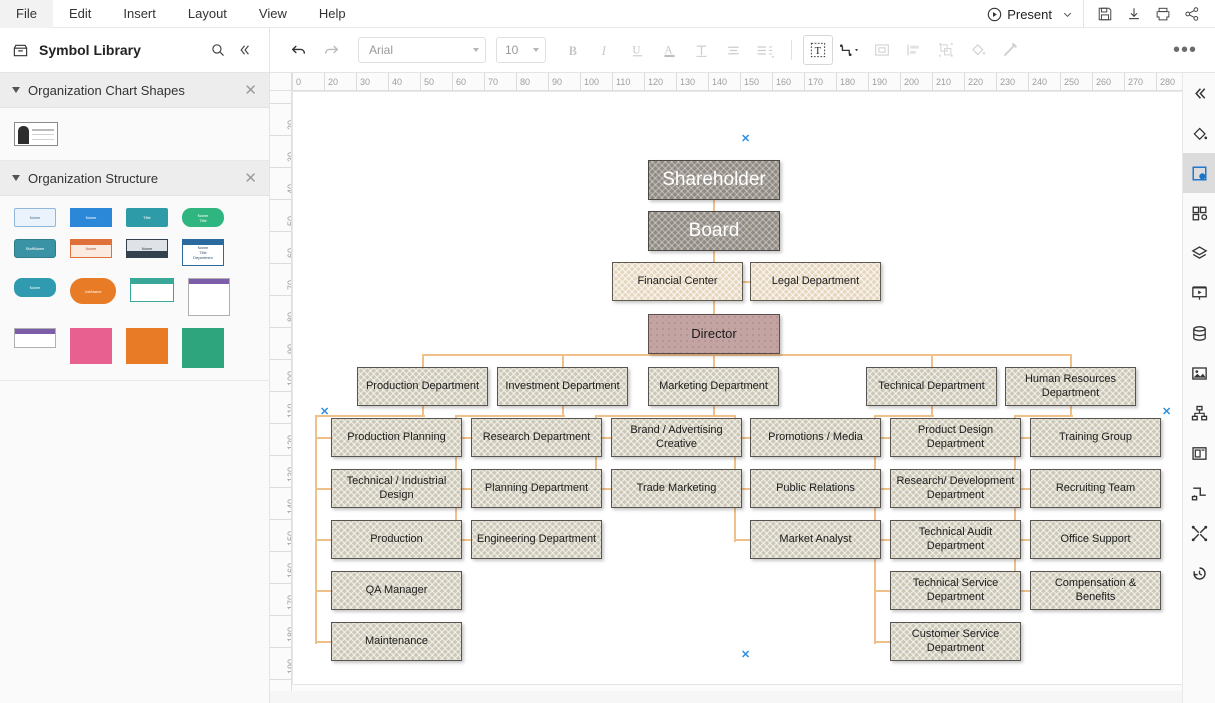 Image resolution: width=1215 pixels, height=703 pixels. What do you see at coordinates (35, 217) in the screenshot?
I see `name-box-light: Name` at bounding box center [35, 217].